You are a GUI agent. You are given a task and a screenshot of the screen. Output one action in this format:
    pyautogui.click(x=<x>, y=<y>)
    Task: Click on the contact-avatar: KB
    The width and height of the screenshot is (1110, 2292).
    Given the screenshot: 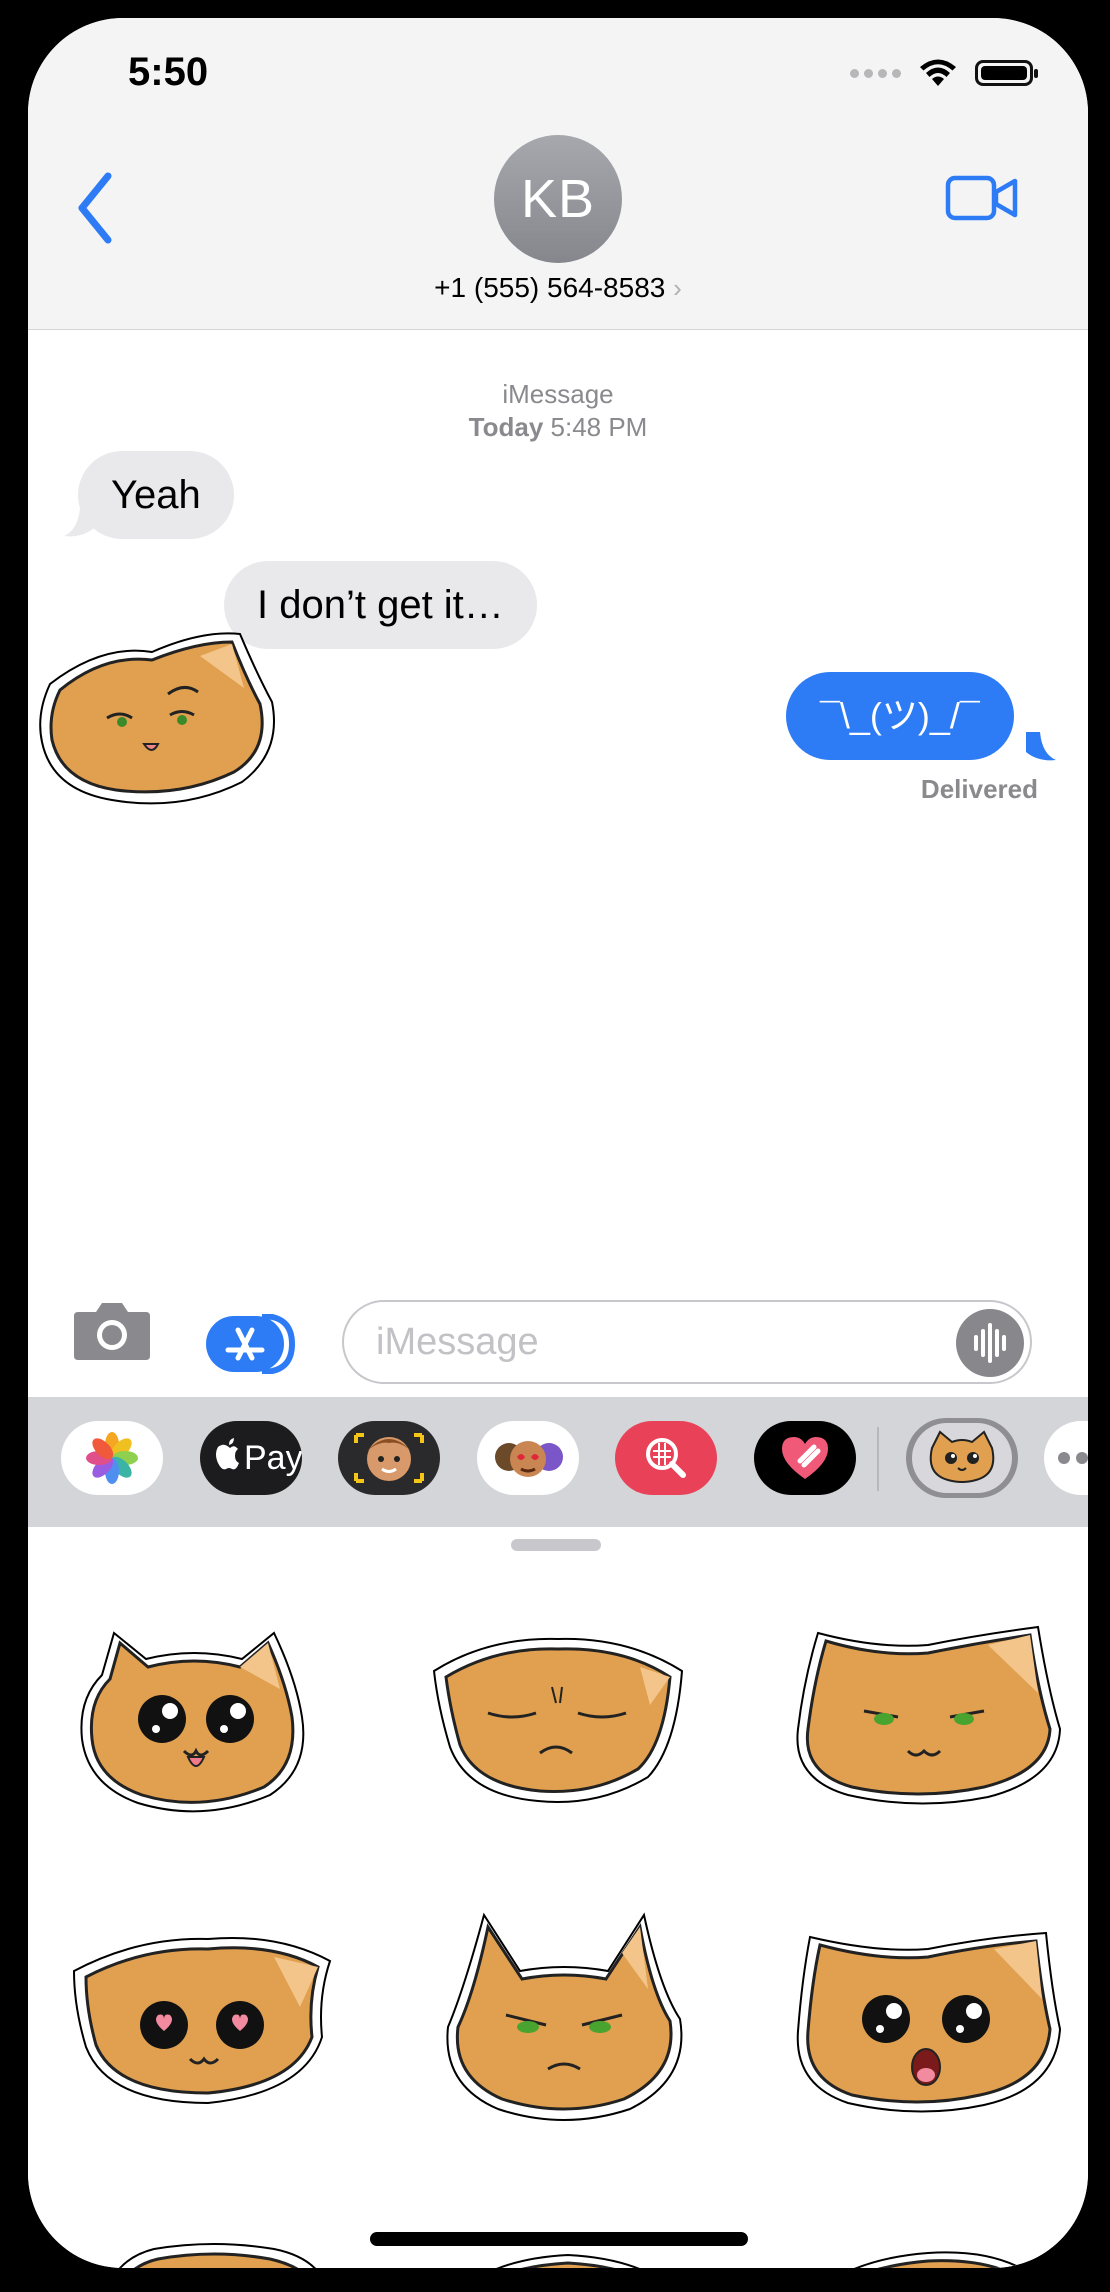 What is the action you would take?
    pyautogui.click(x=558, y=199)
    